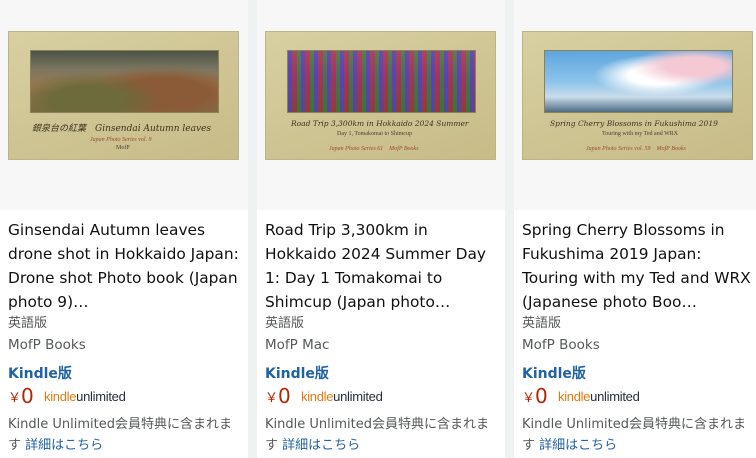 The image size is (756, 458). Describe the element at coordinates (121, 140) in the screenshot. I see `cover-series: Japan Photo Series vol. 9` at that location.